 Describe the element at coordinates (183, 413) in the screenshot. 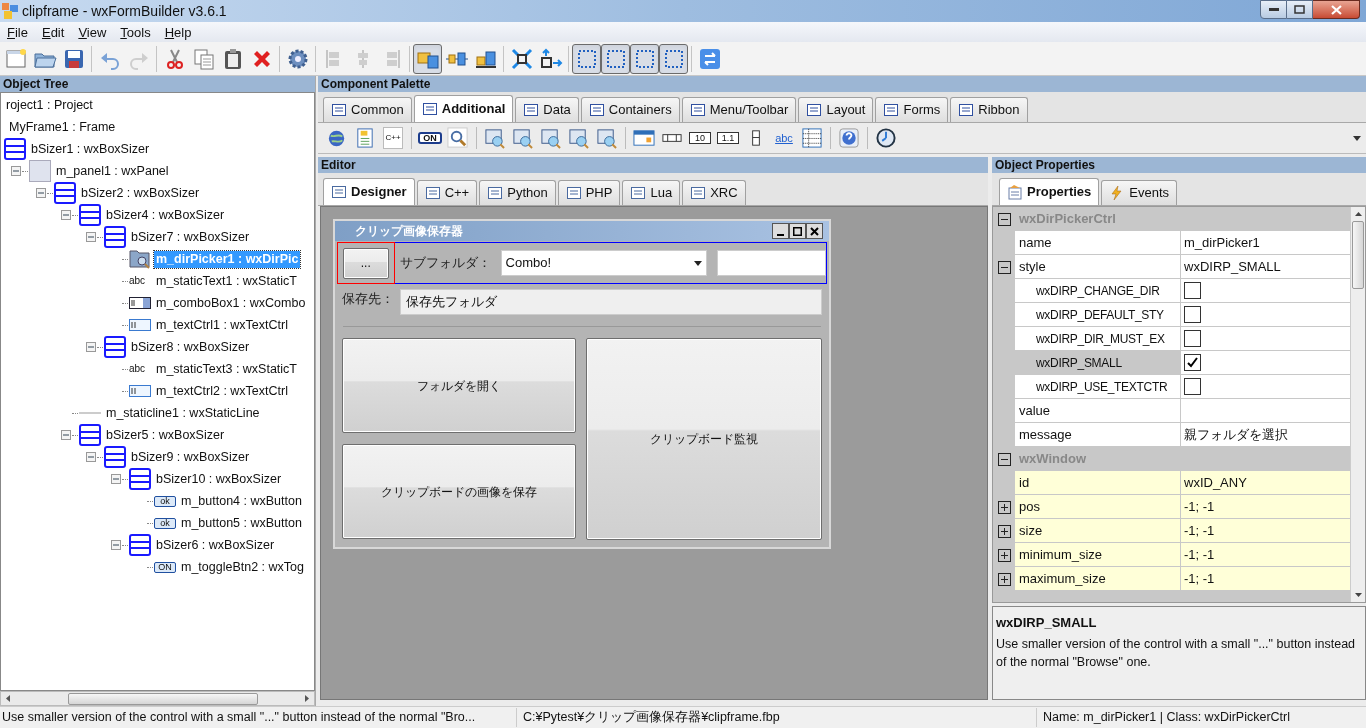

I see `tree-item: m_staticline1 : wxStaticLine` at that location.